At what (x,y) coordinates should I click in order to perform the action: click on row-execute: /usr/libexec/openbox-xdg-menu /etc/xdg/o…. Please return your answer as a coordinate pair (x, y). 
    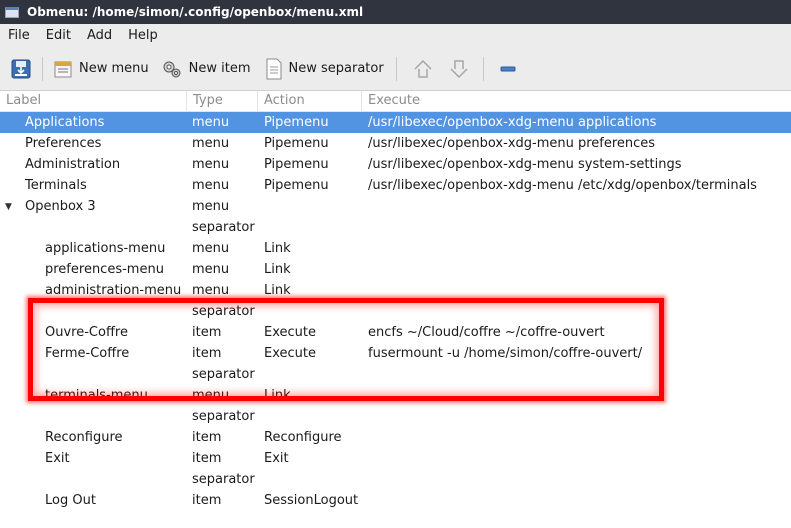
    Looking at the image, I should click on (562, 185).